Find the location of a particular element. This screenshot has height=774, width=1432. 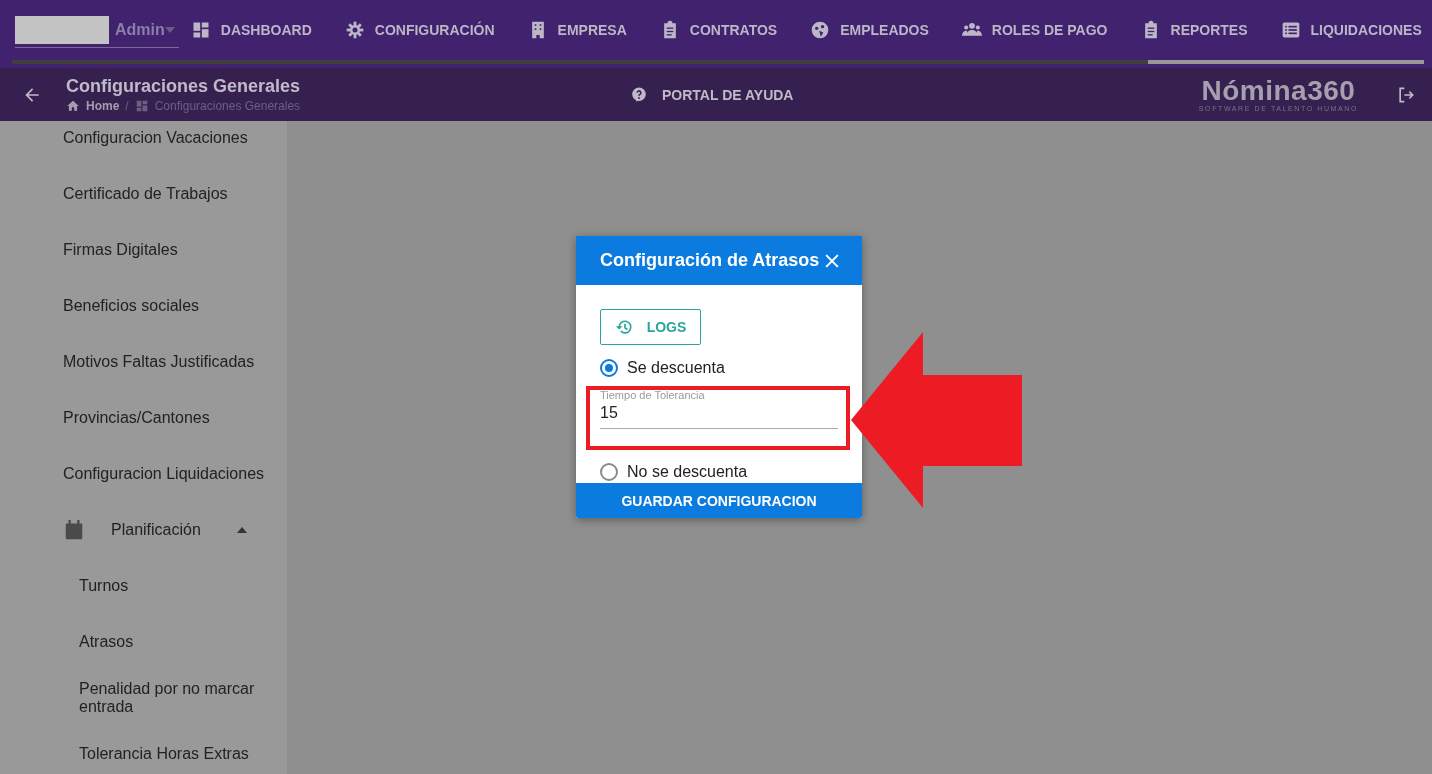

dialog-title: Configuración de Atrasos is located at coordinates (710, 260).